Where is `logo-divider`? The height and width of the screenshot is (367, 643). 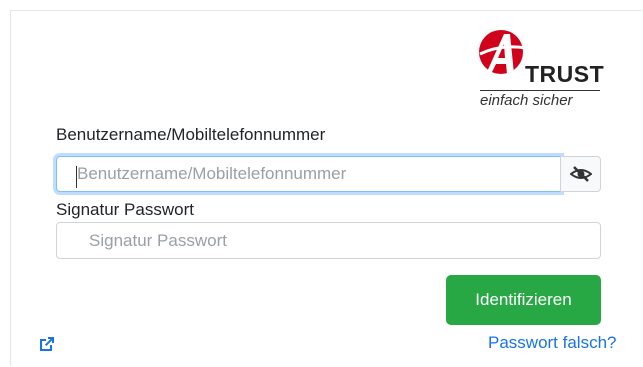 logo-divider is located at coordinates (540, 90).